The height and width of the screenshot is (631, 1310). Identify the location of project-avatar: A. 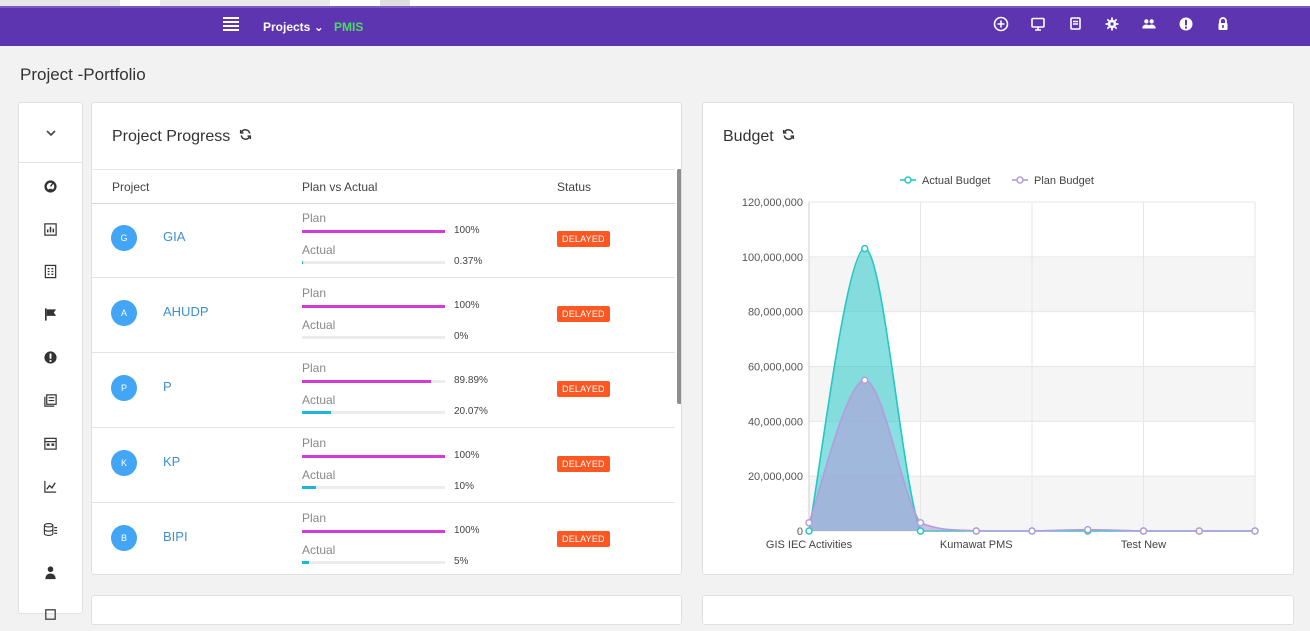
(124, 313).